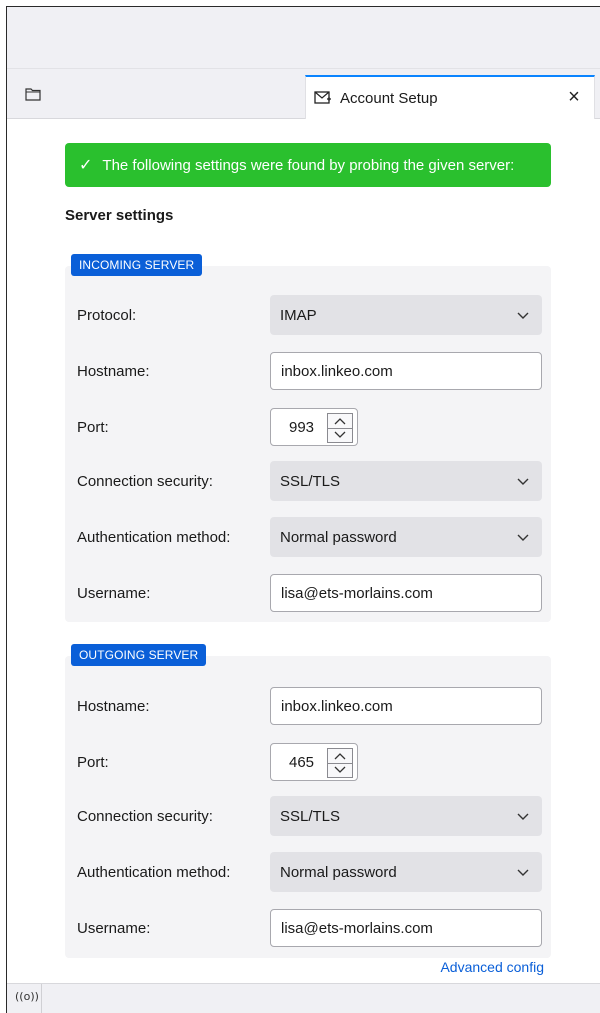 The width and height of the screenshot is (600, 1013). I want to click on incoming-hostname-row: Hostname: inbox.linkeo.com, so click(308, 371).